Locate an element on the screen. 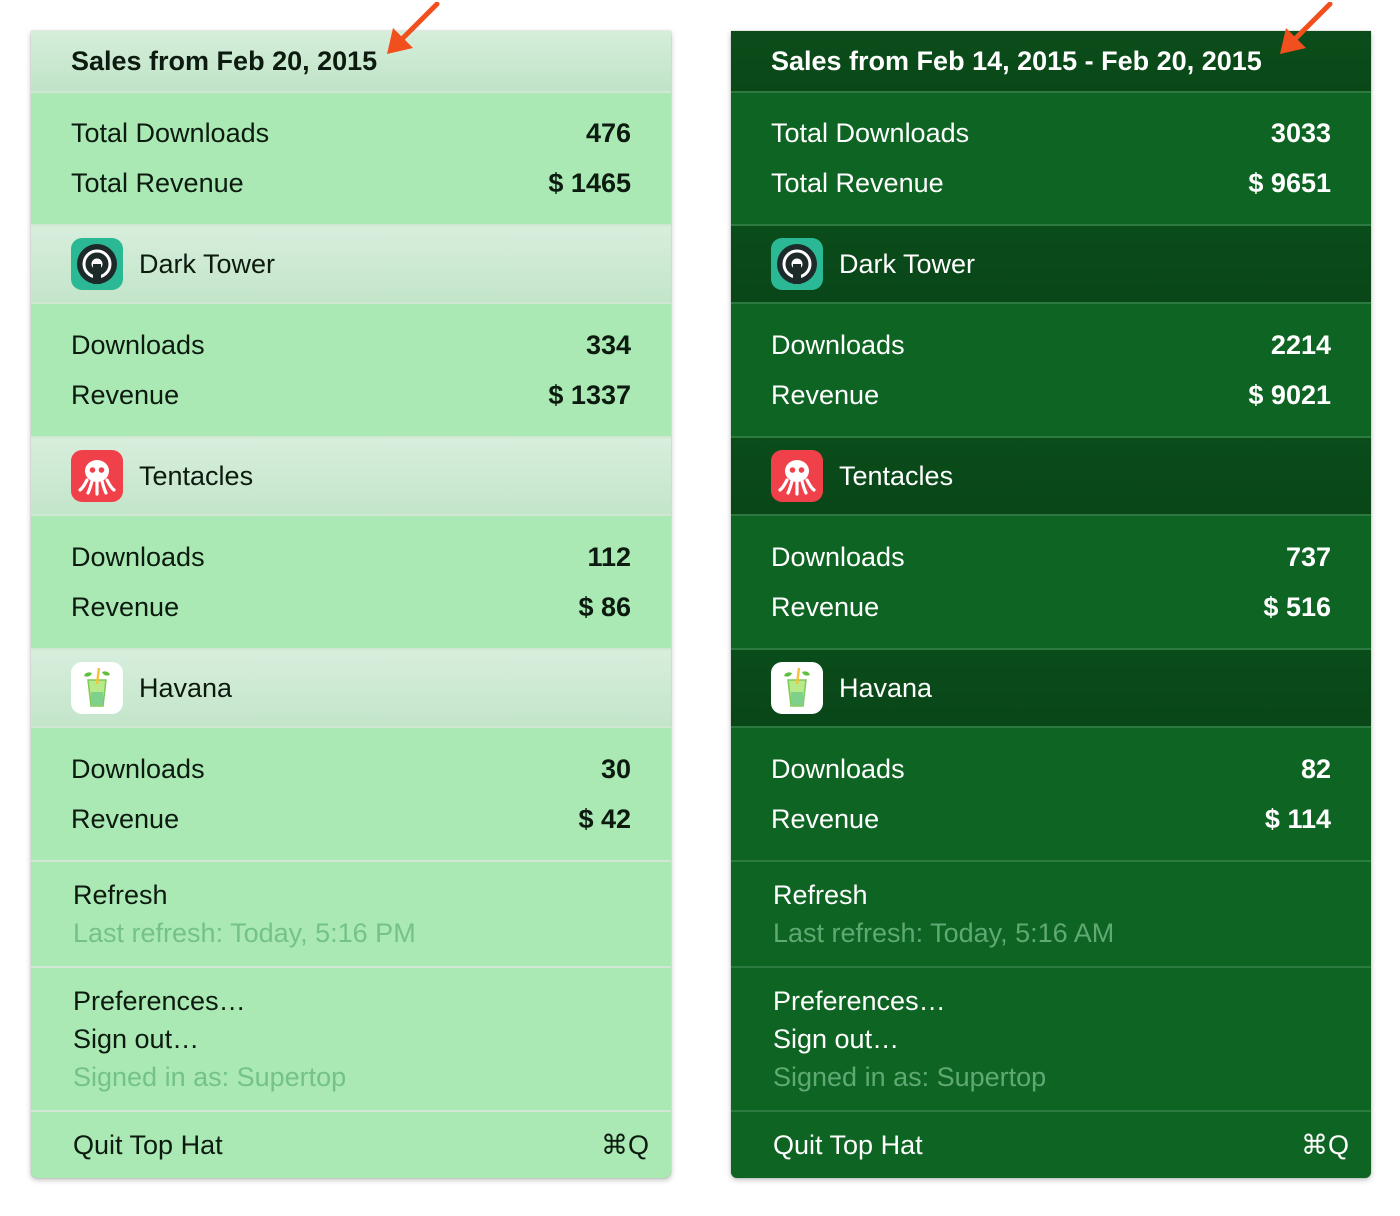 This screenshot has width=1400, height=1216. downloads-value: 112 is located at coordinates (609, 557).